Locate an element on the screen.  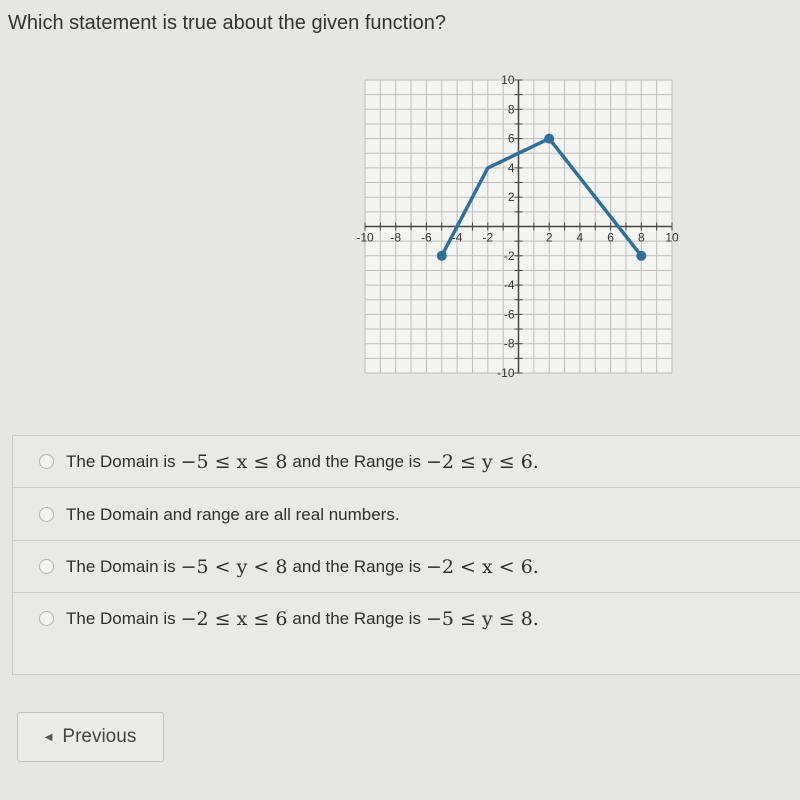
option-math: −5 ≤ y ≤ 8. is located at coordinates (482, 618).